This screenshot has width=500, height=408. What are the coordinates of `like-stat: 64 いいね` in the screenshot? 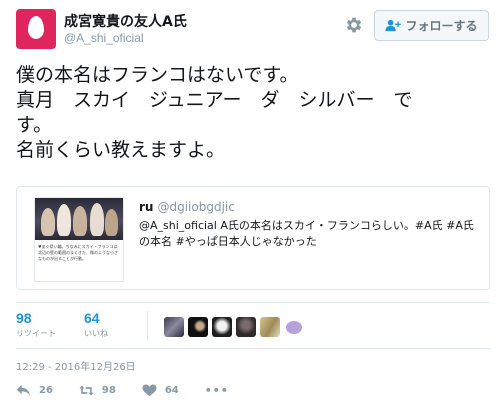 It's located at (96, 324).